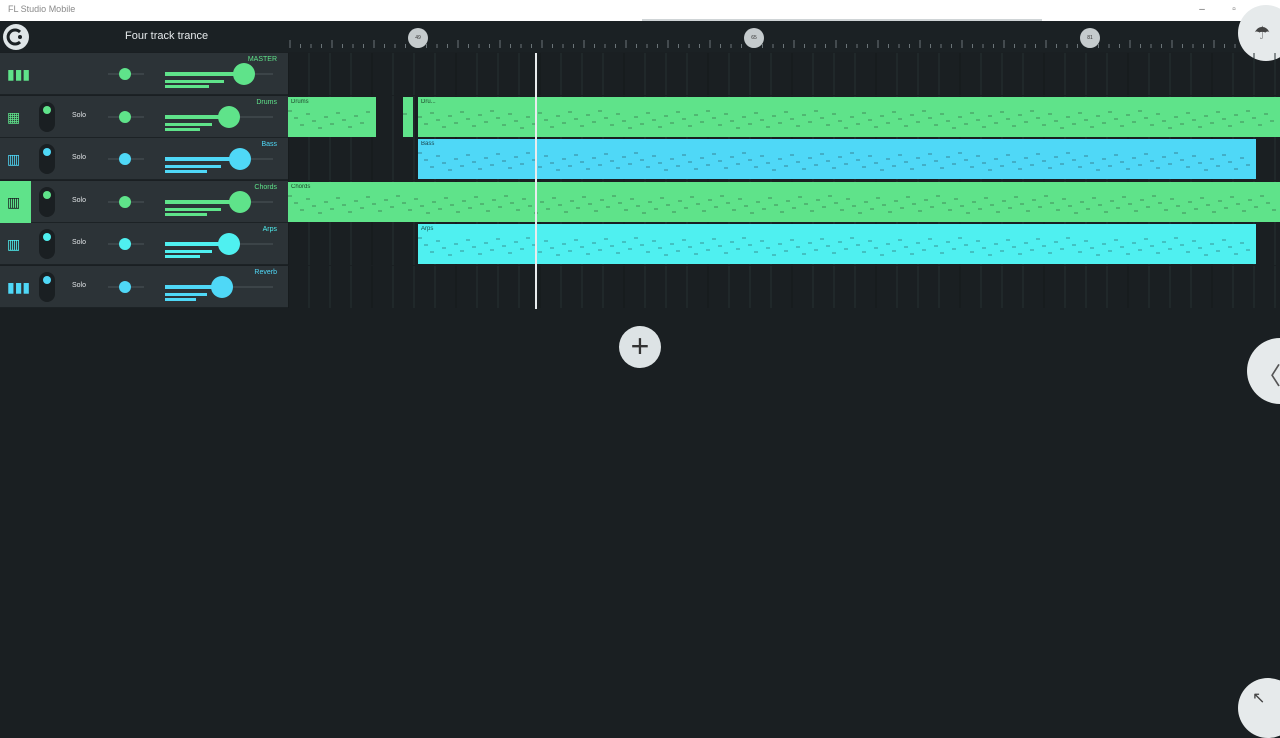 This screenshot has width=1280, height=738. Describe the element at coordinates (408, 116) in the screenshot. I see `pattern-clip` at that location.